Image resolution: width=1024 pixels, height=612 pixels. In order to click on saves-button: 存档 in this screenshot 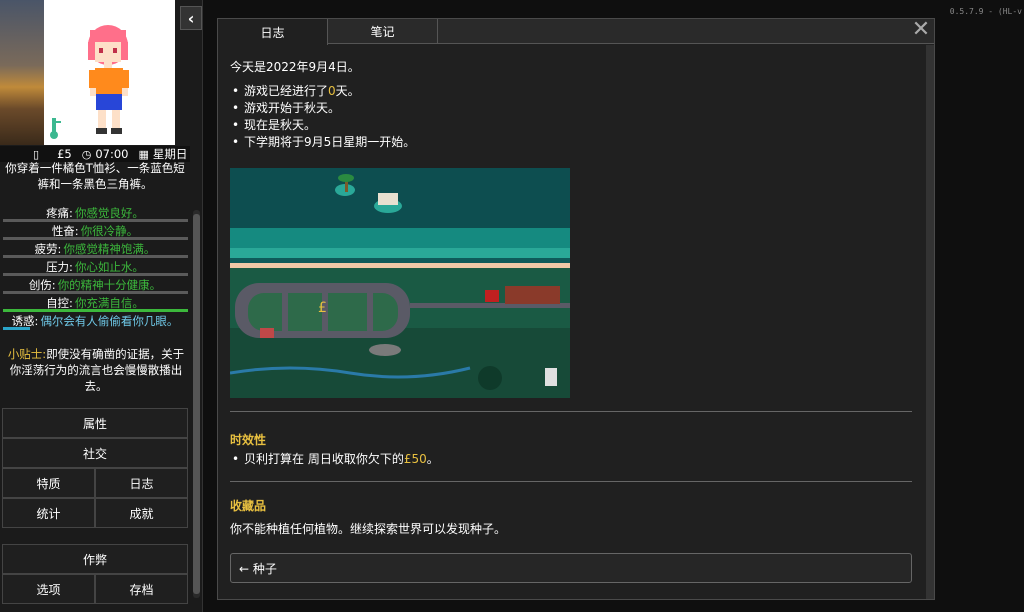, I will do `click(141, 589)`.